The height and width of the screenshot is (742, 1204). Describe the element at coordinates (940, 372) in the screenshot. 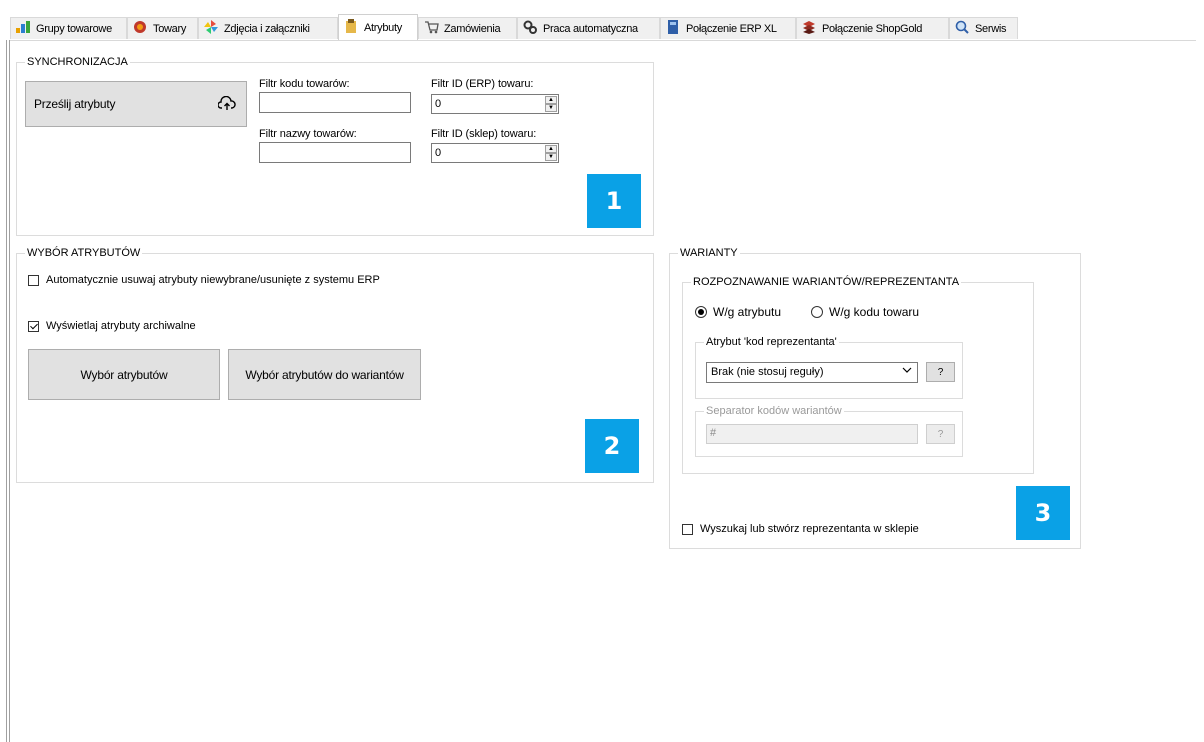

I see `rep-code-help-button: ?` at that location.